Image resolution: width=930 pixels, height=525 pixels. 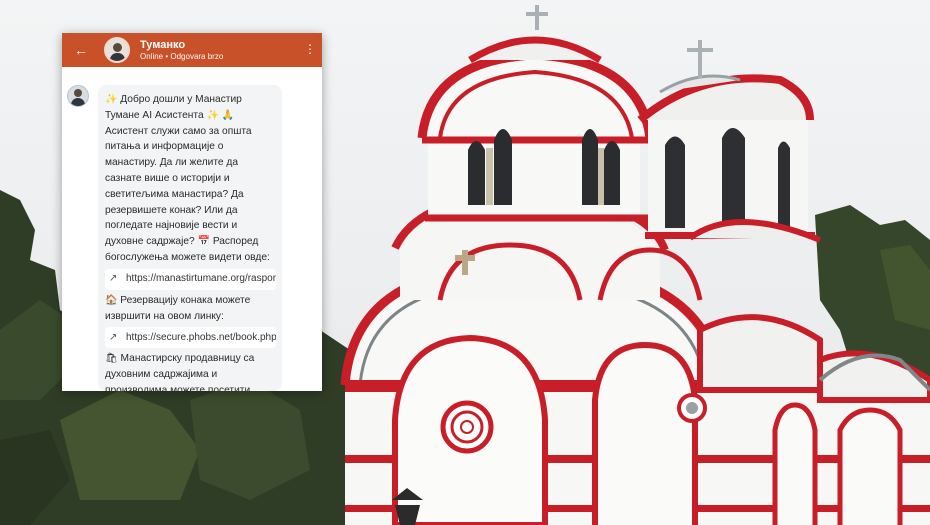 What do you see at coordinates (182, 56) in the screenshot?
I see `chat-status: Online • Odgovara brzo` at bounding box center [182, 56].